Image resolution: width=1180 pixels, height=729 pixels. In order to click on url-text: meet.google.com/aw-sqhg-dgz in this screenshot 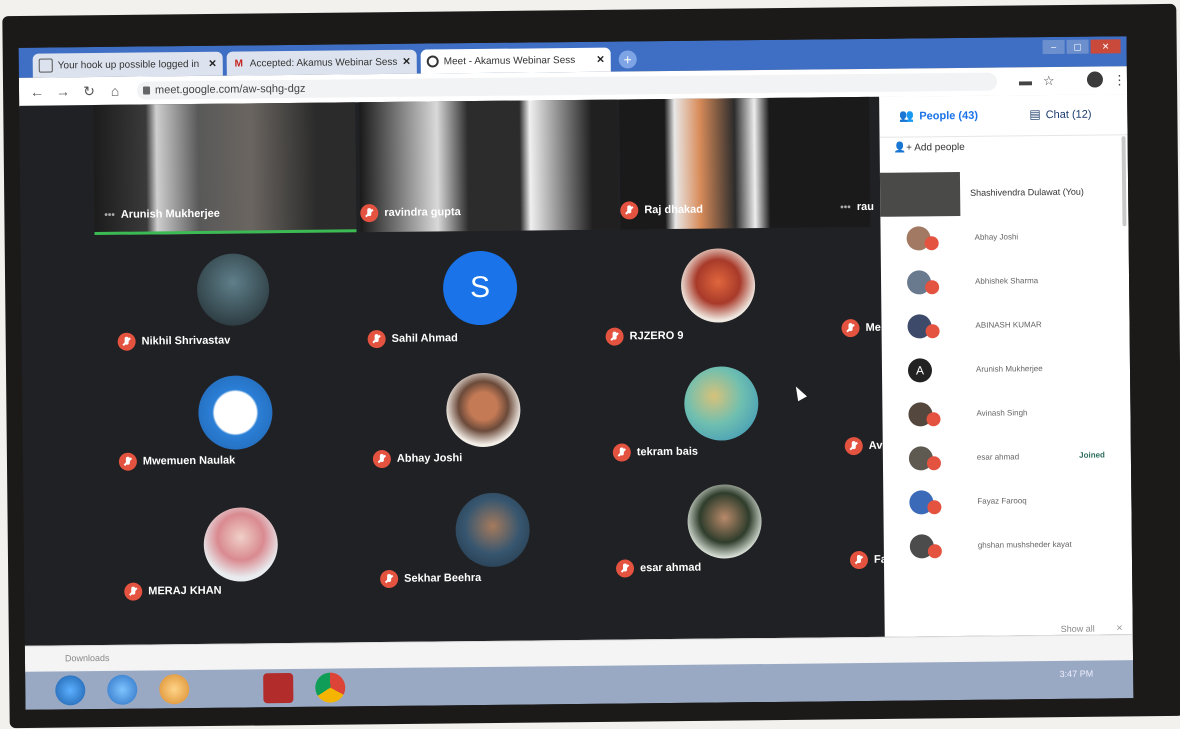, I will do `click(230, 89)`.